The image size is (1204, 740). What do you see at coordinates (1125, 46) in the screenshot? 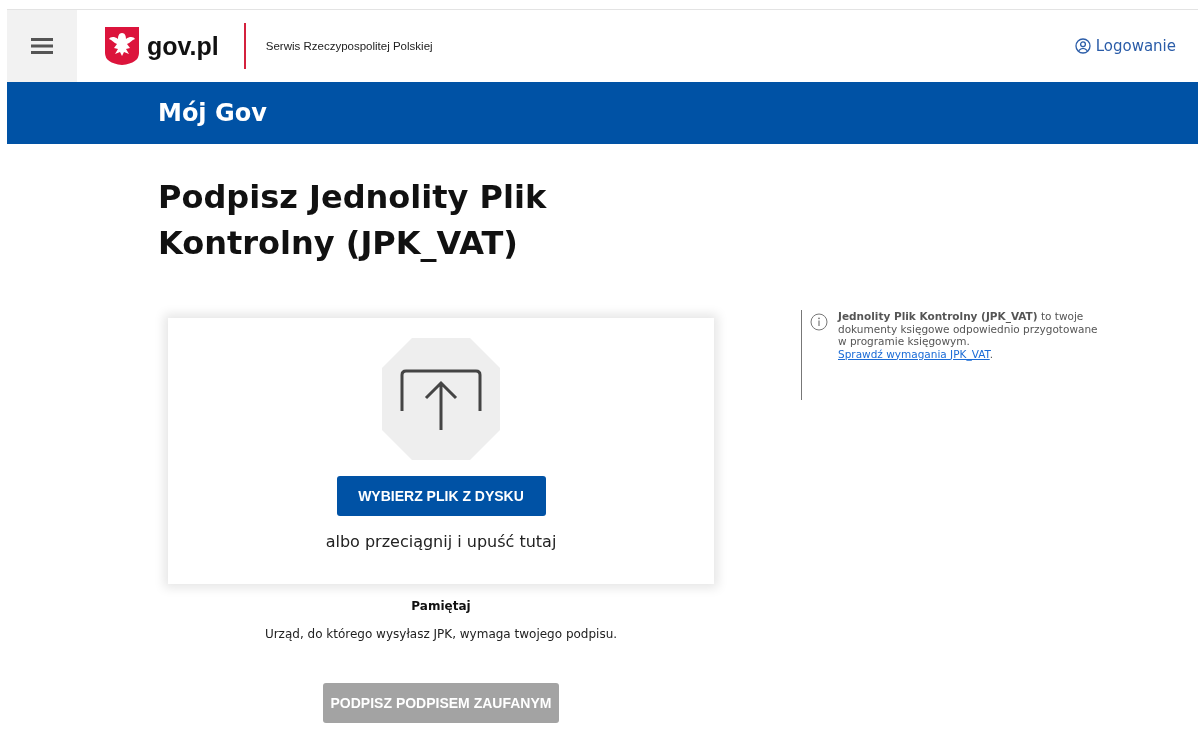
I see `login-link: Logowanie` at bounding box center [1125, 46].